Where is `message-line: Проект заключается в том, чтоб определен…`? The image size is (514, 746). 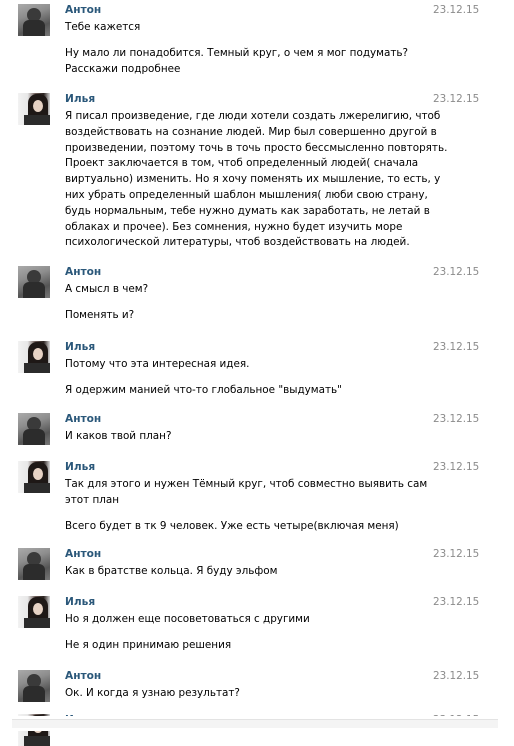
message-line: Проект заключается в том, чтоб определен… is located at coordinates (242, 163).